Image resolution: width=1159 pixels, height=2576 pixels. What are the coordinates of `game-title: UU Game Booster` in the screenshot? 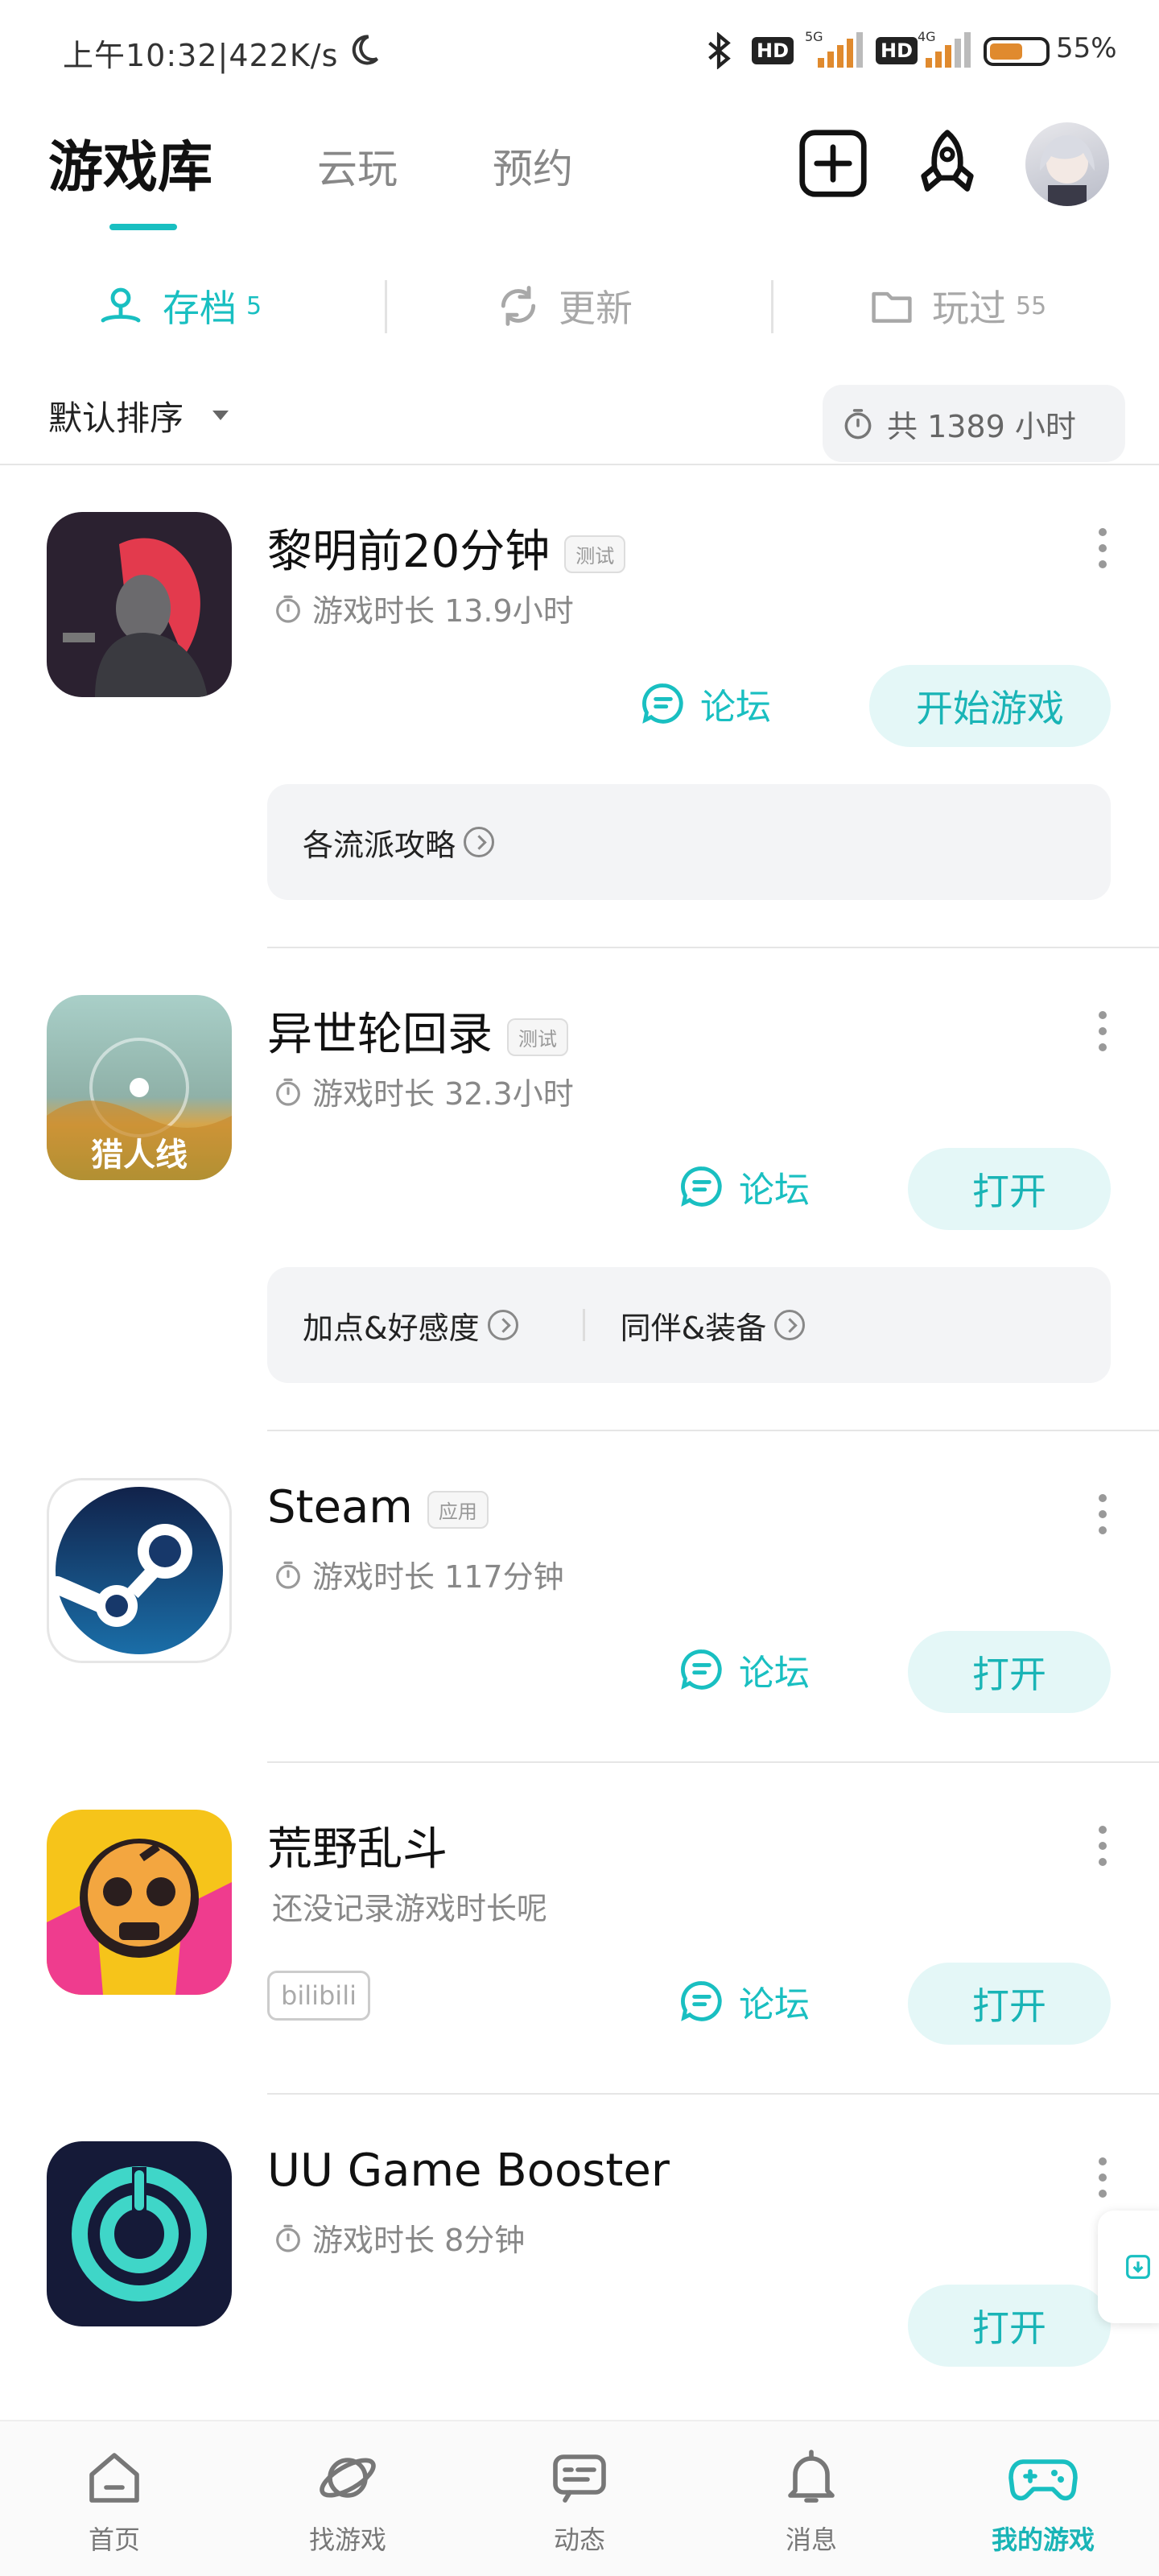 It's located at (468, 2171).